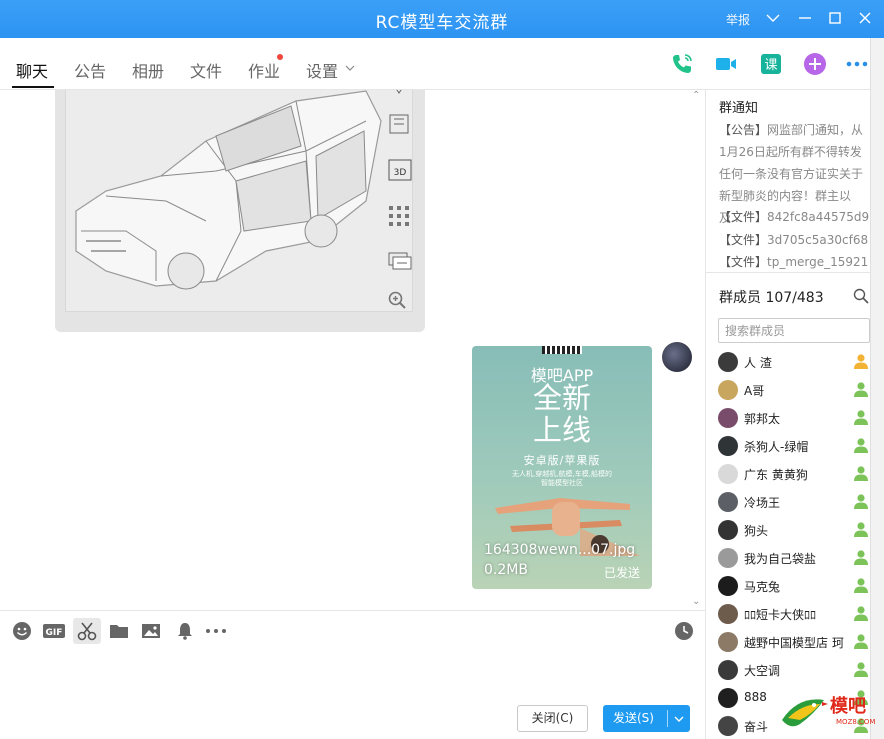  What do you see at coordinates (399, 92) in the screenshot?
I see `face-edit-icon` at bounding box center [399, 92].